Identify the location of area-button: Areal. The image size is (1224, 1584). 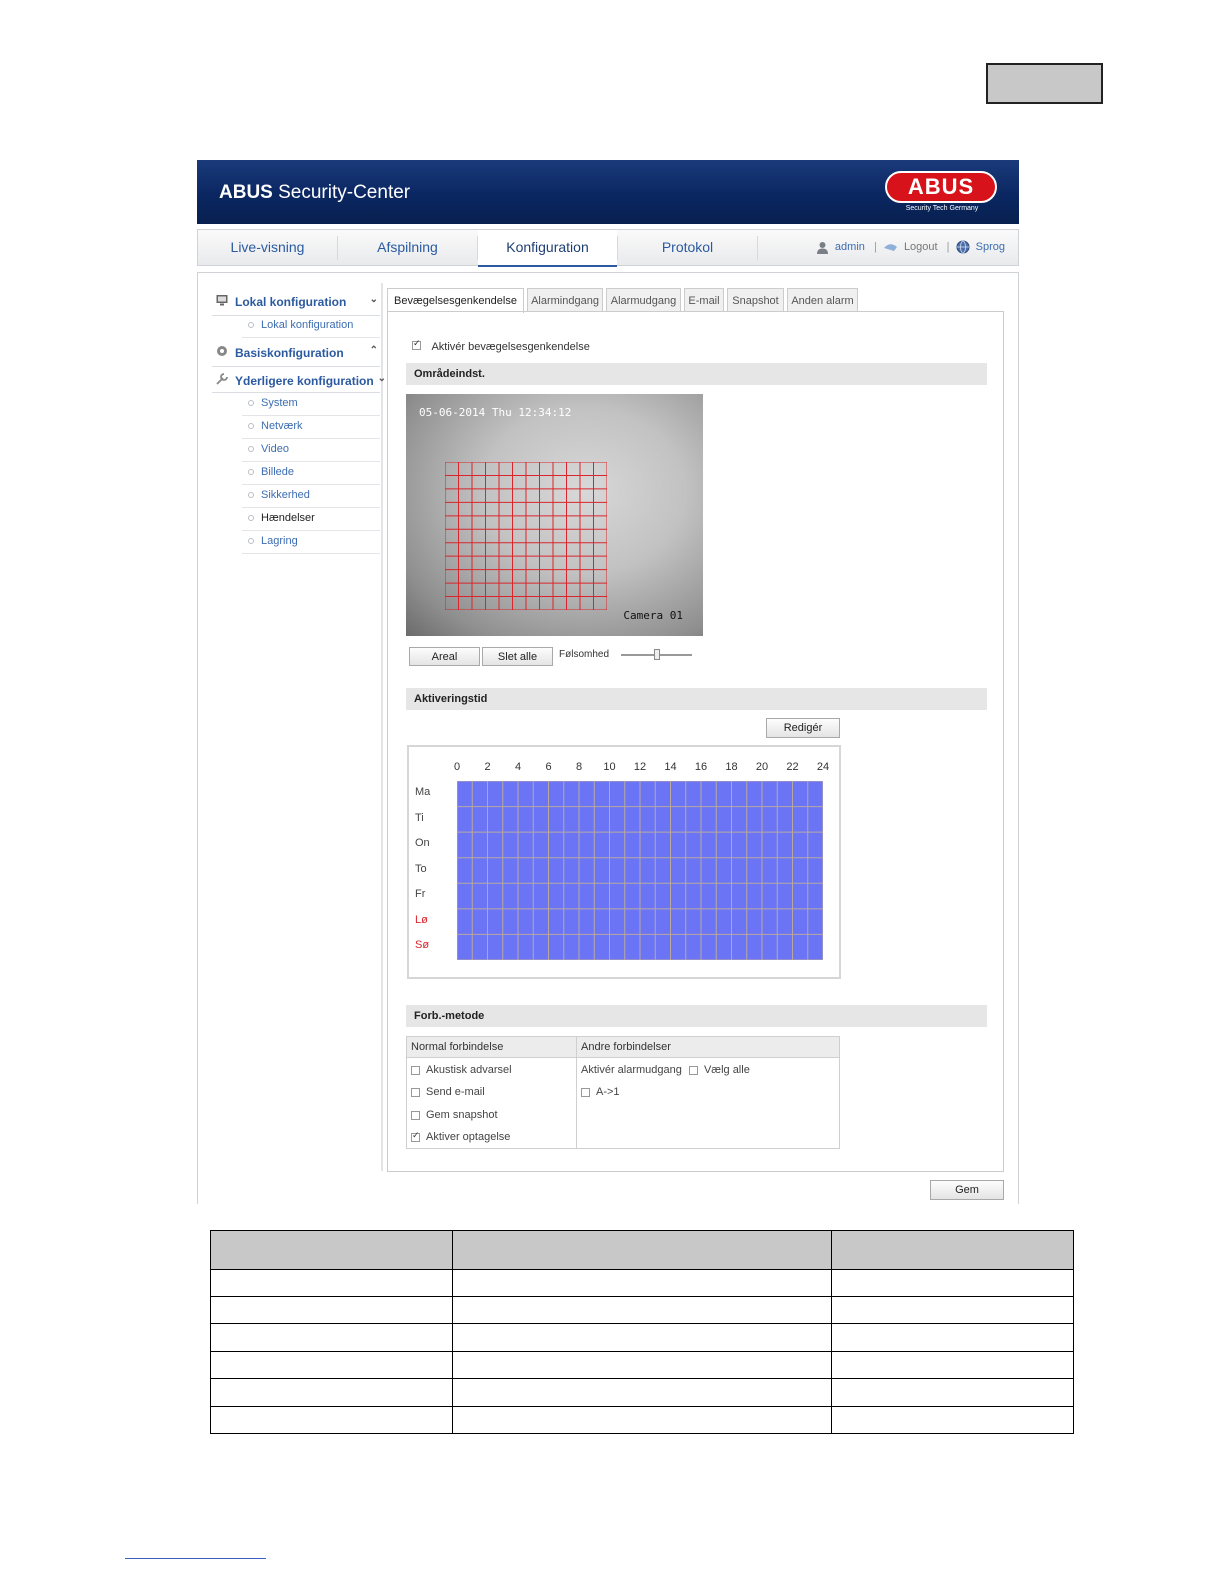
(444, 656).